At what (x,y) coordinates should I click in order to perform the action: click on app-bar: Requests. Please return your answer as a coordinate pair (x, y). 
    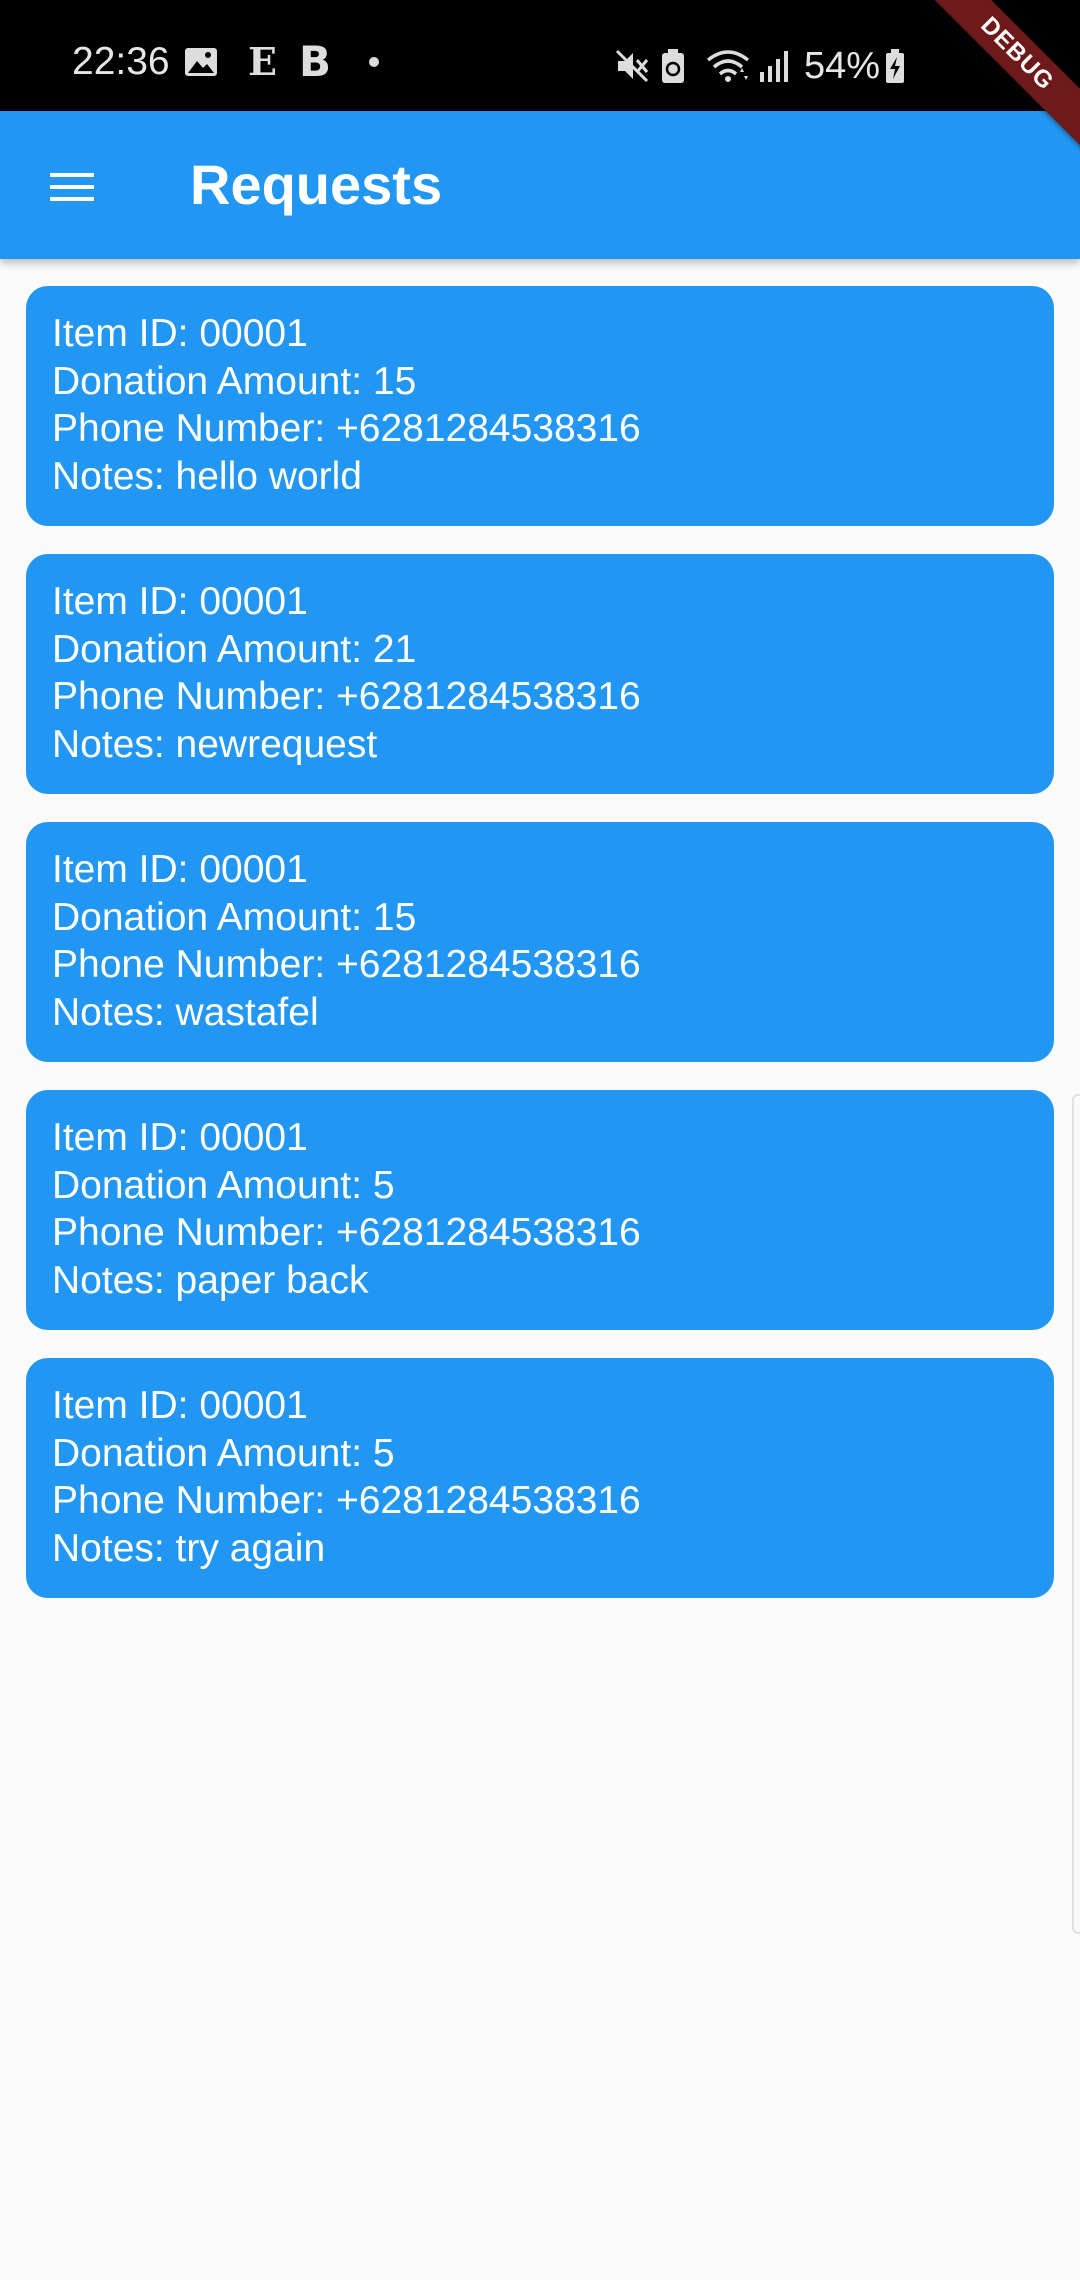
    Looking at the image, I should click on (540, 185).